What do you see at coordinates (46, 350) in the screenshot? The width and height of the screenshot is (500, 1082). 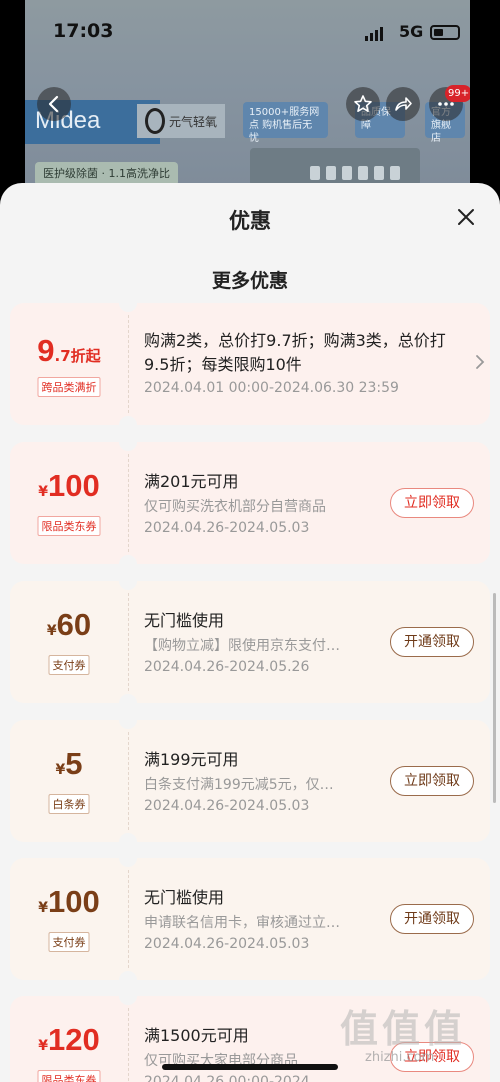 I see `coupon-amount: 9` at bounding box center [46, 350].